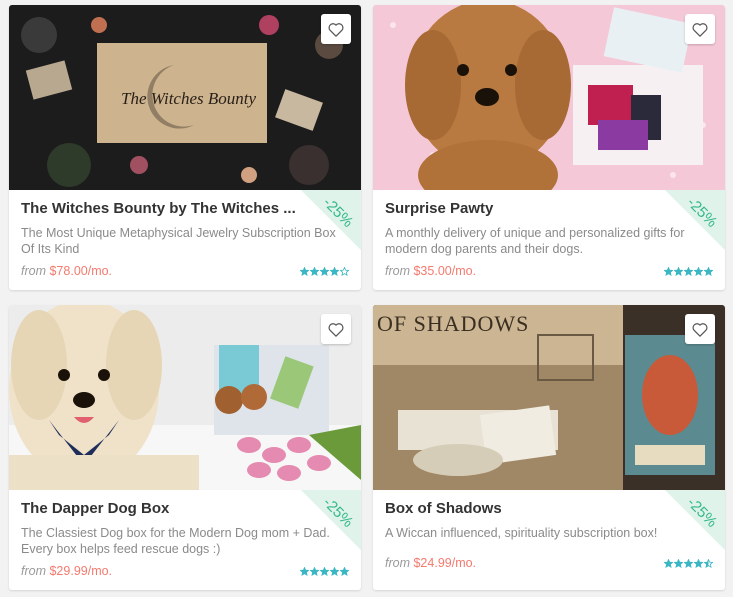 This screenshot has height=597, width=733. I want to click on product-title: Box of Shadows, so click(443, 508).